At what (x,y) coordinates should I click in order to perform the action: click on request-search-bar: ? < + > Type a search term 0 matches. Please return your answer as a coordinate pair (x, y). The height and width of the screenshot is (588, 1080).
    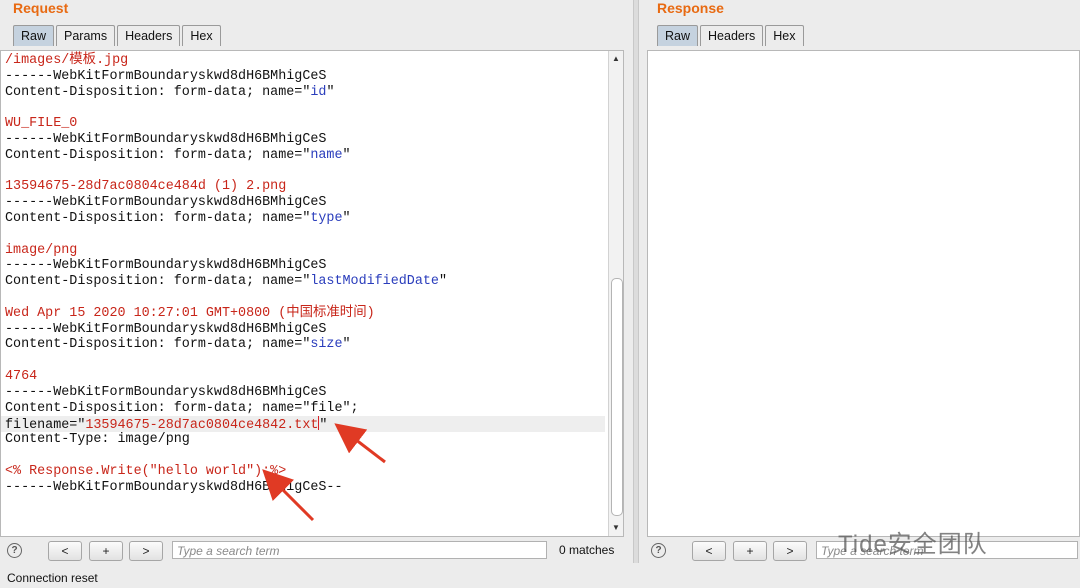
    Looking at the image, I should click on (315, 550).